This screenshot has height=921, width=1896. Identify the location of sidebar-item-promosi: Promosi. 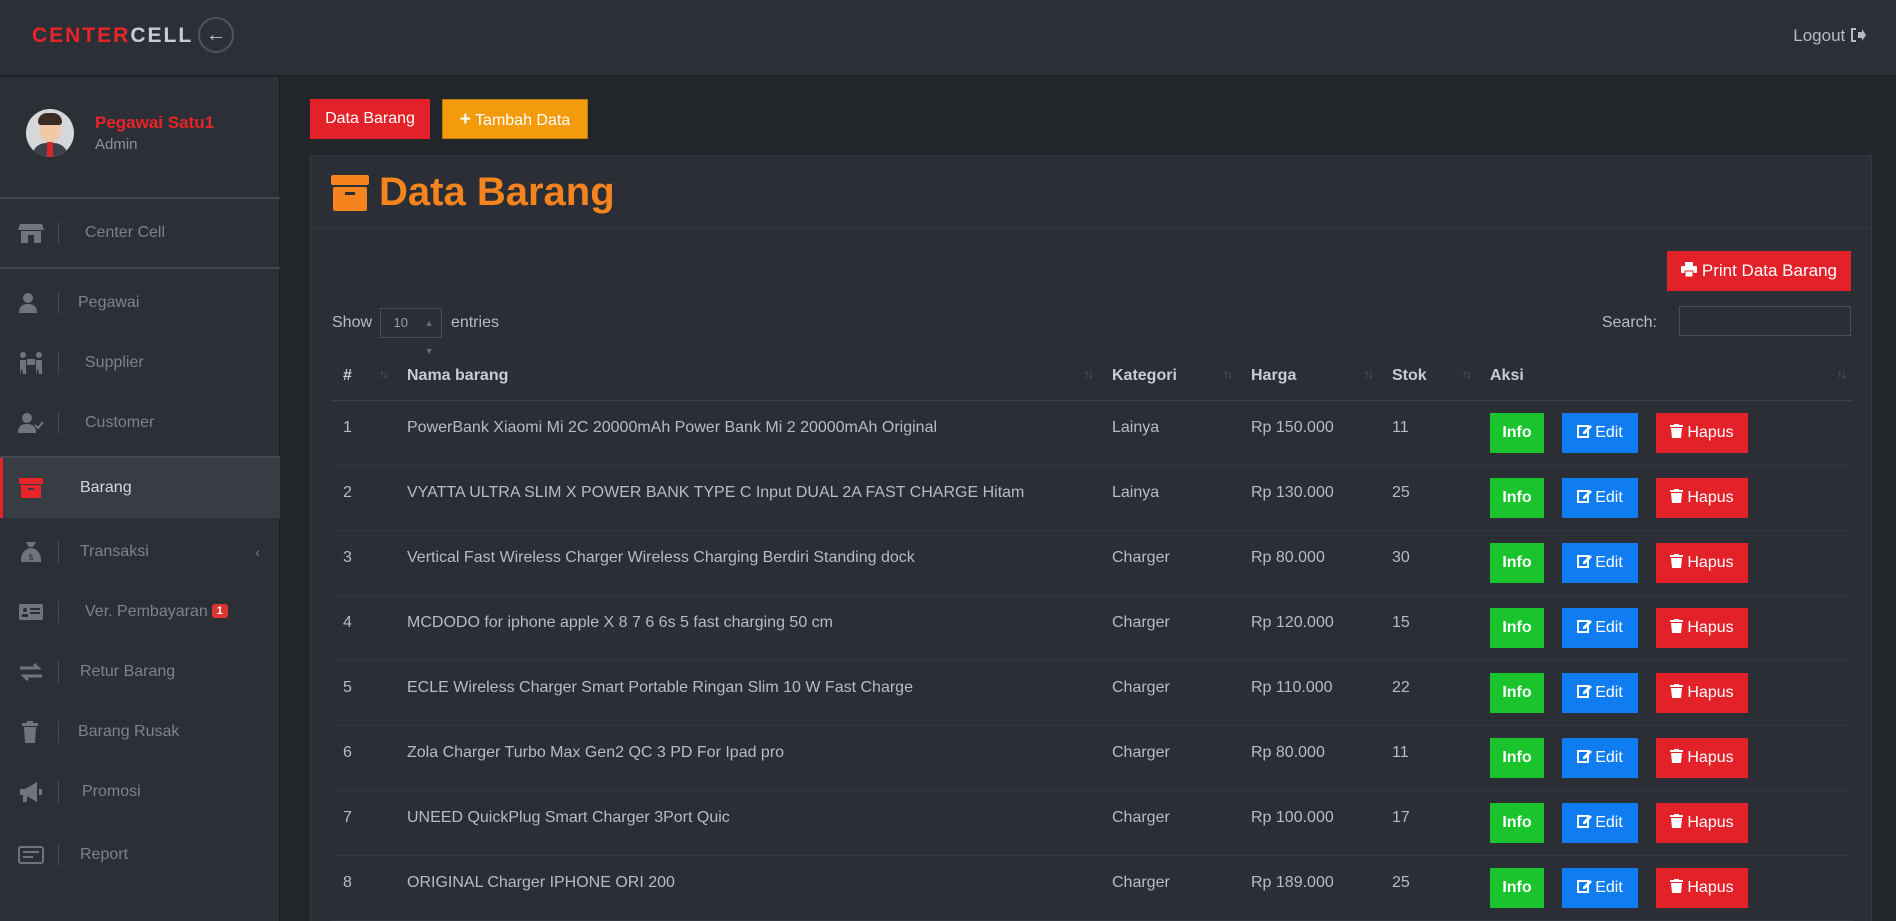
(140, 792).